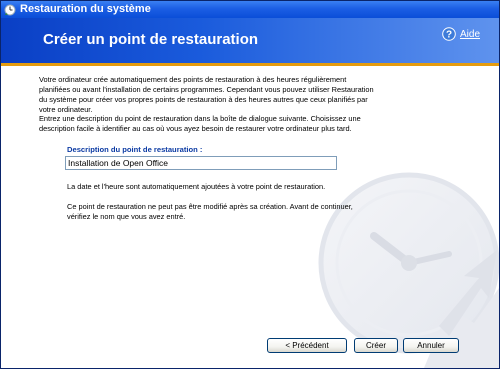 This screenshot has width=500, height=369. What do you see at coordinates (85, 9) in the screenshot?
I see `window-title: Restauration du système` at bounding box center [85, 9].